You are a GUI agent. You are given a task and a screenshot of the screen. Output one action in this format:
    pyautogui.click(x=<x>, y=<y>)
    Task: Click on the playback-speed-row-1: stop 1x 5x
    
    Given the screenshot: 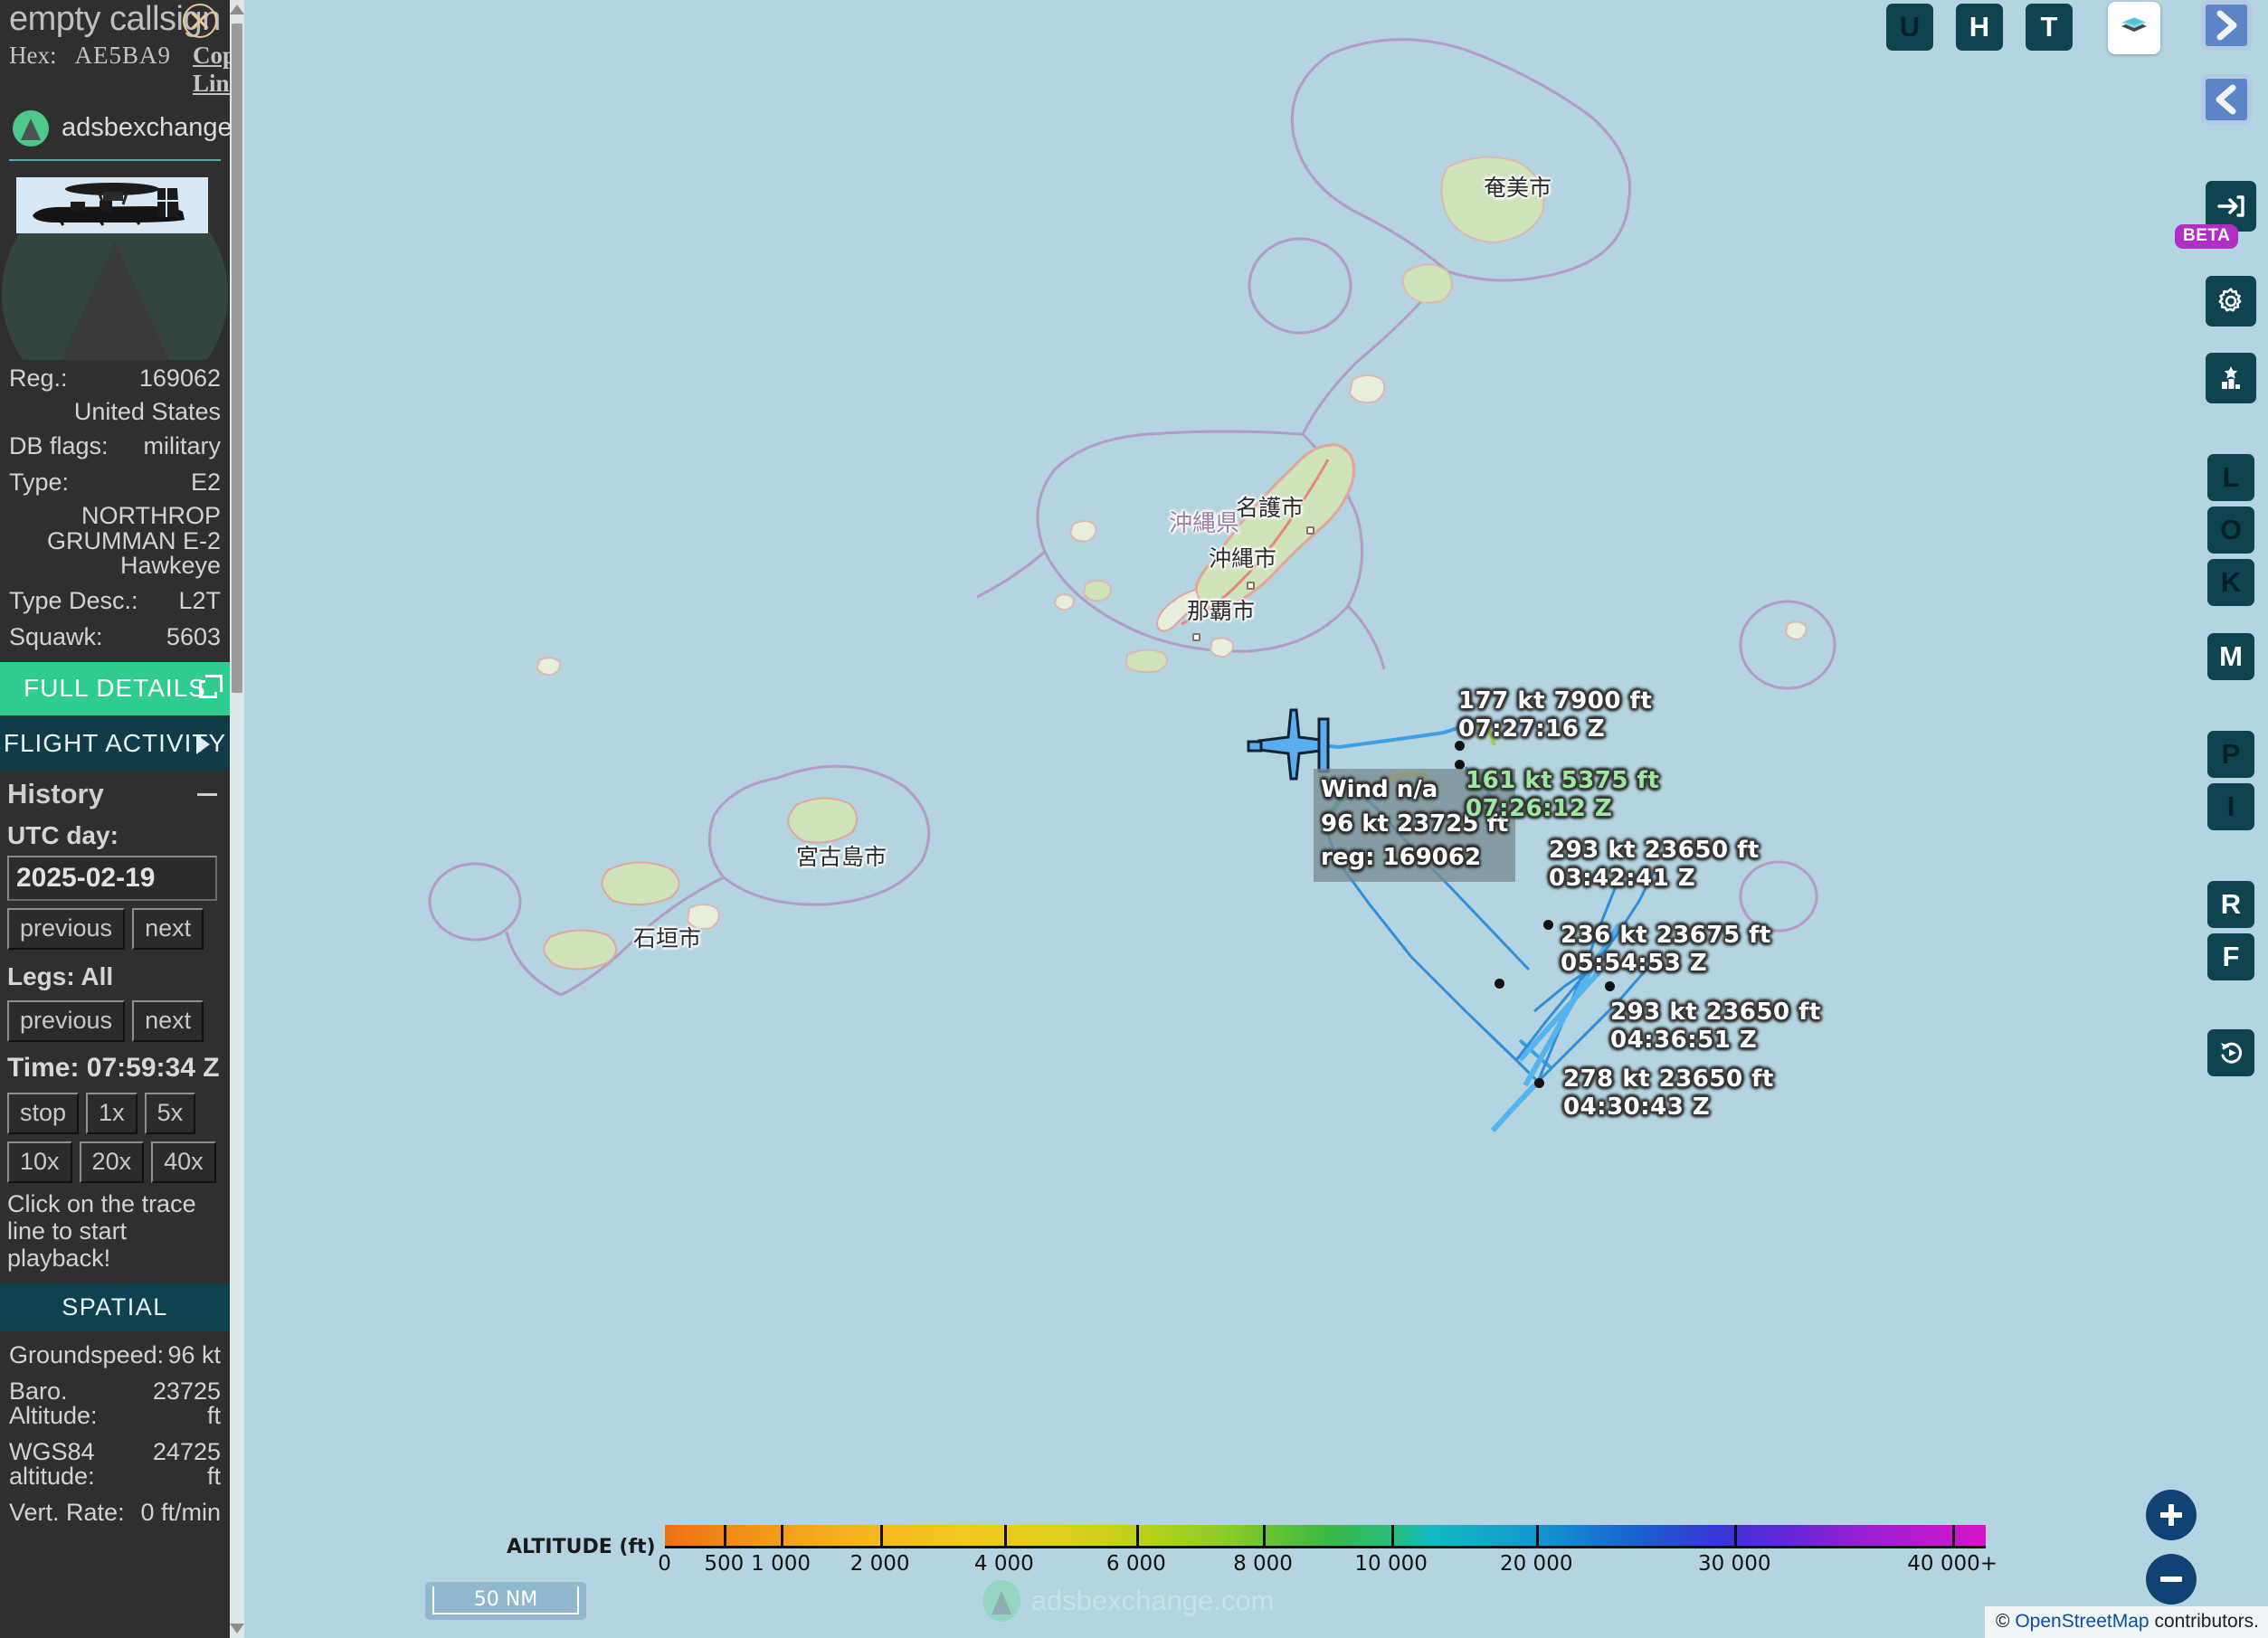 What is the action you would take?
    pyautogui.click(x=115, y=1110)
    